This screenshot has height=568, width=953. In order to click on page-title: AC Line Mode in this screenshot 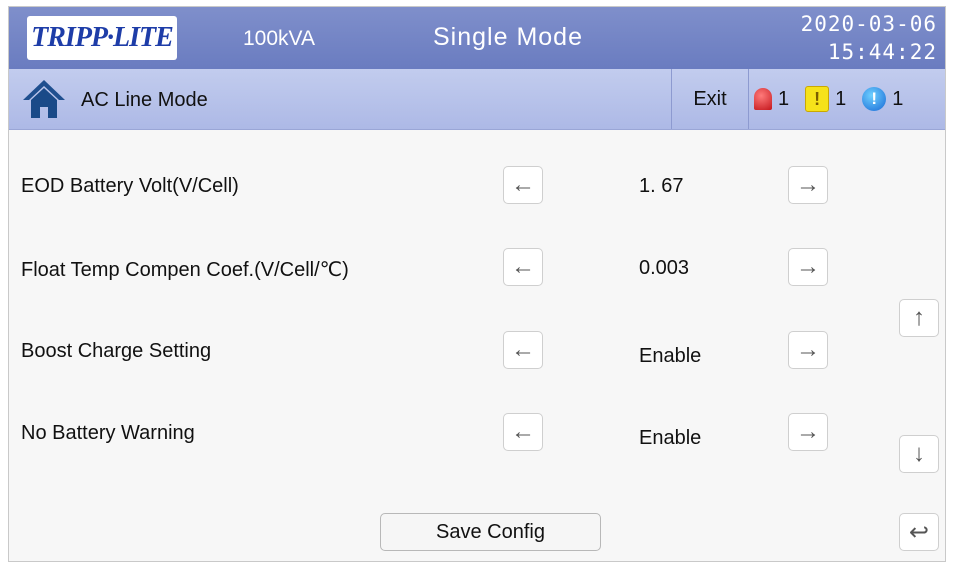, I will do `click(144, 100)`.